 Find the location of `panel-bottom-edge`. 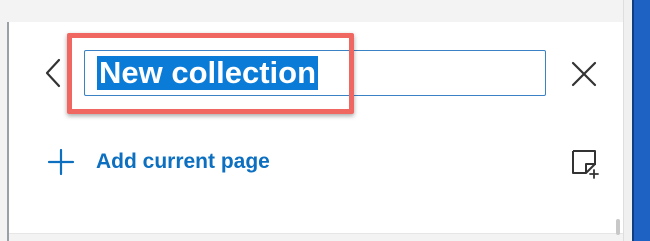

panel-bottom-edge is located at coordinates (316, 237).